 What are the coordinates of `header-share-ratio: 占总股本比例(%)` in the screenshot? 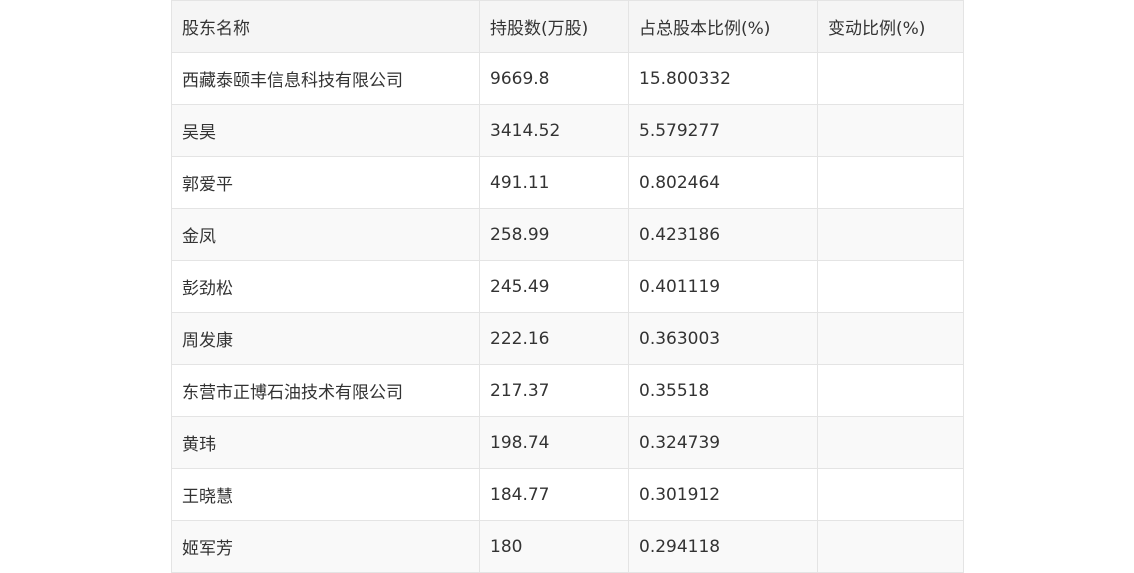 It's located at (723, 26).